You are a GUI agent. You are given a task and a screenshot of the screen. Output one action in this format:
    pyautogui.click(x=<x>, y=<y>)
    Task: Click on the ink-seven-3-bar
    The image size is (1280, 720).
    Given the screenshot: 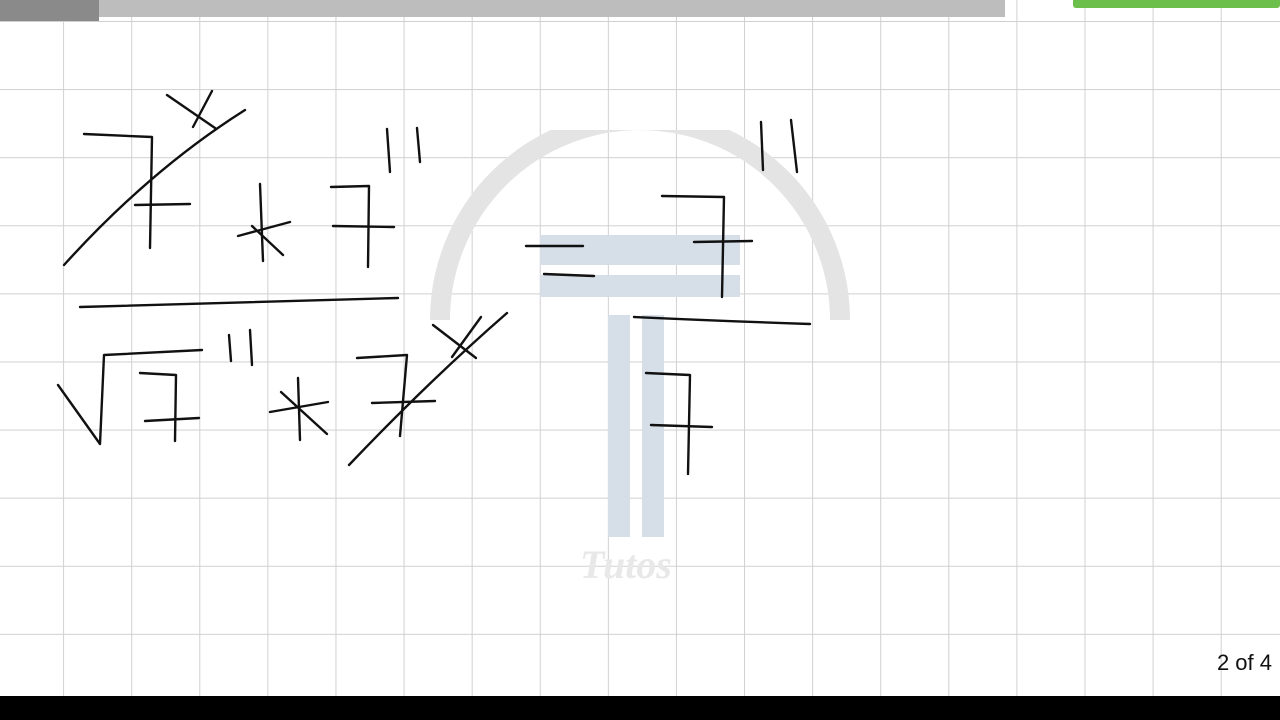 What is the action you would take?
    pyautogui.click(x=172, y=419)
    